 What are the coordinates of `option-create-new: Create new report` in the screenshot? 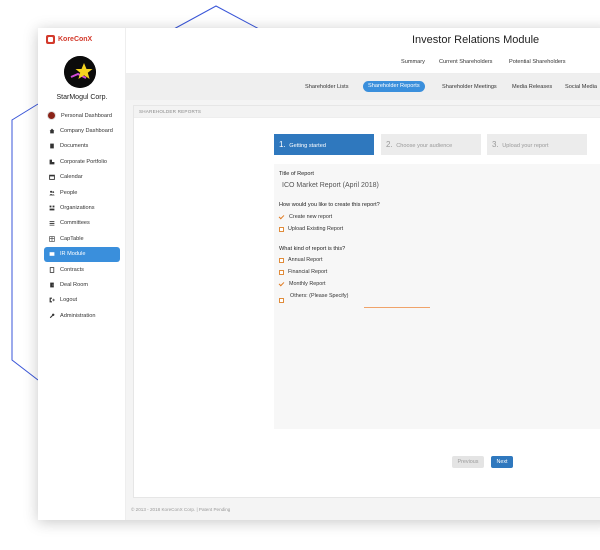 It's located at (305, 217).